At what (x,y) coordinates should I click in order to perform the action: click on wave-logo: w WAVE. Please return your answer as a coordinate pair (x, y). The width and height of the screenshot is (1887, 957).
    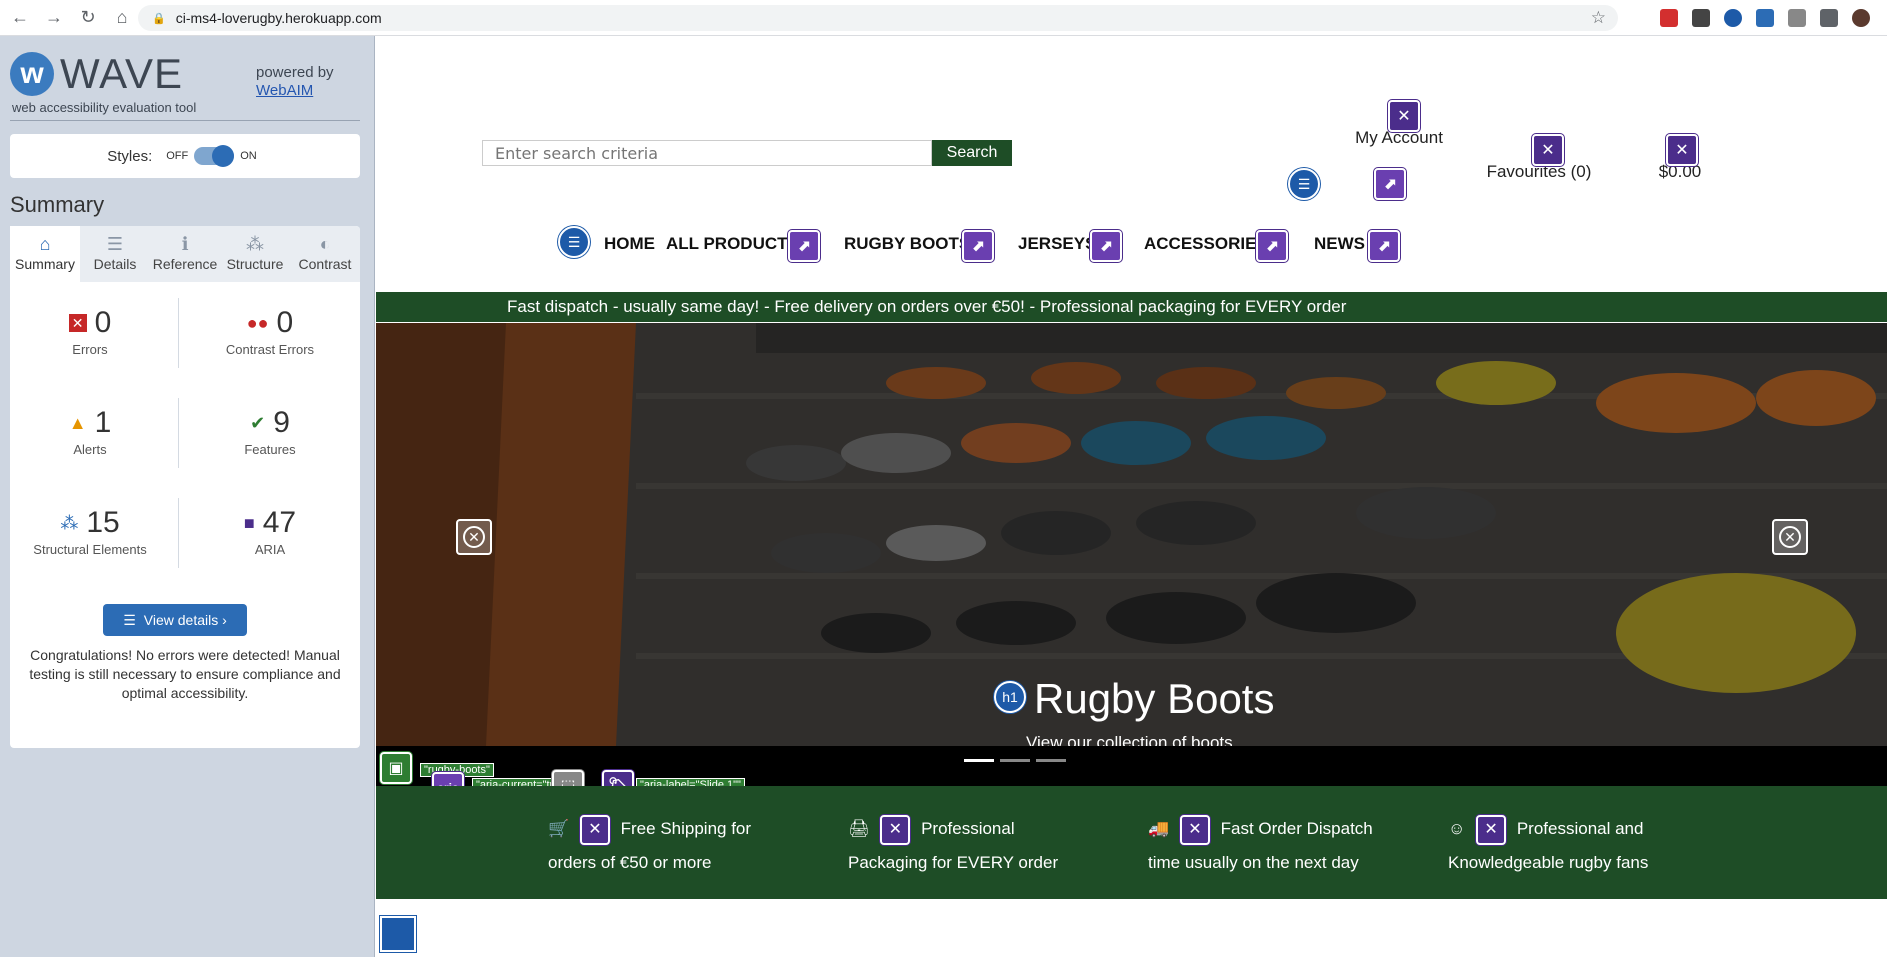
    Looking at the image, I should click on (96, 74).